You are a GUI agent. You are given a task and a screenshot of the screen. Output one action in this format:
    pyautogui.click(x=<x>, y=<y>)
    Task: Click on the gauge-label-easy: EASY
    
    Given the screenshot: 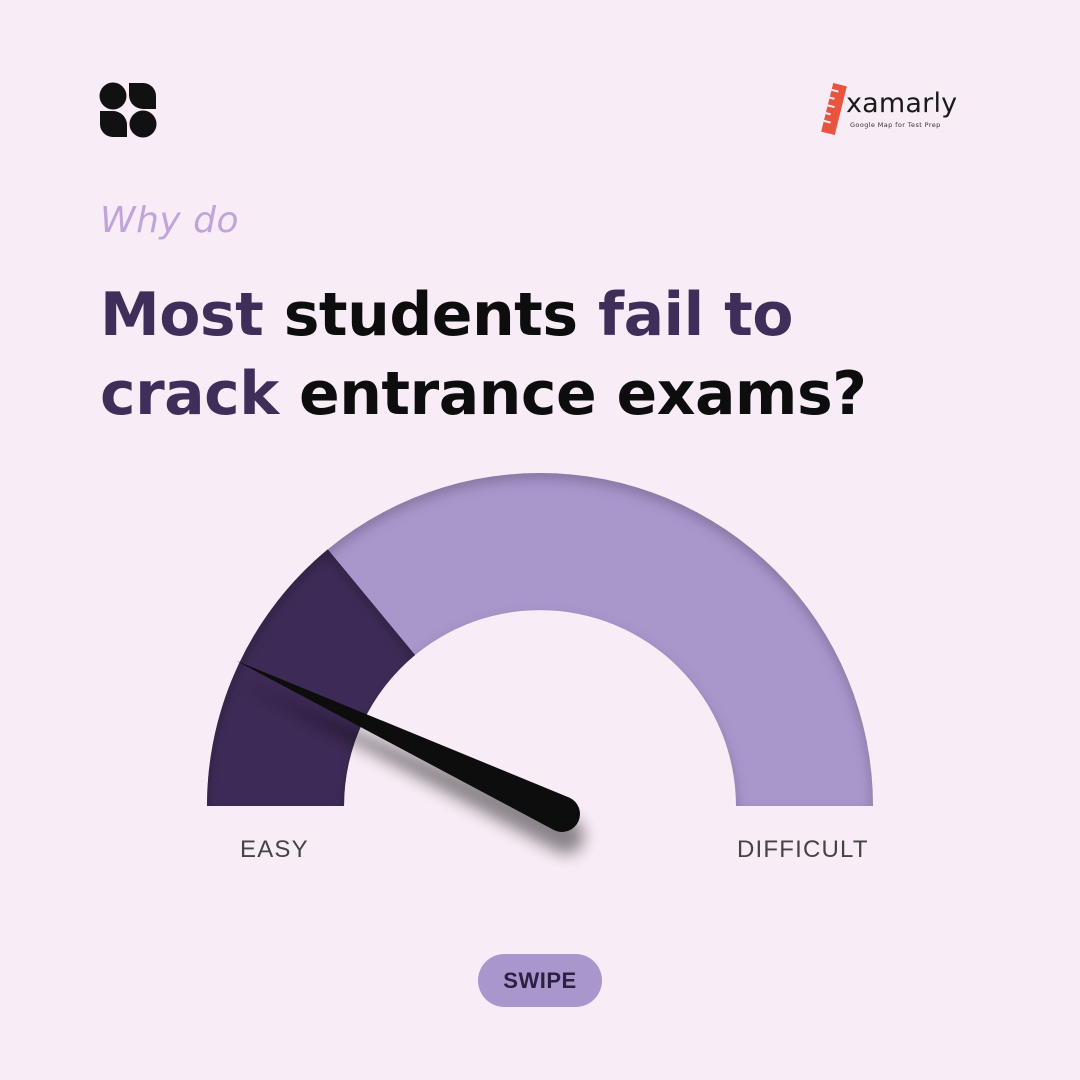 What is the action you would take?
    pyautogui.click(x=274, y=849)
    